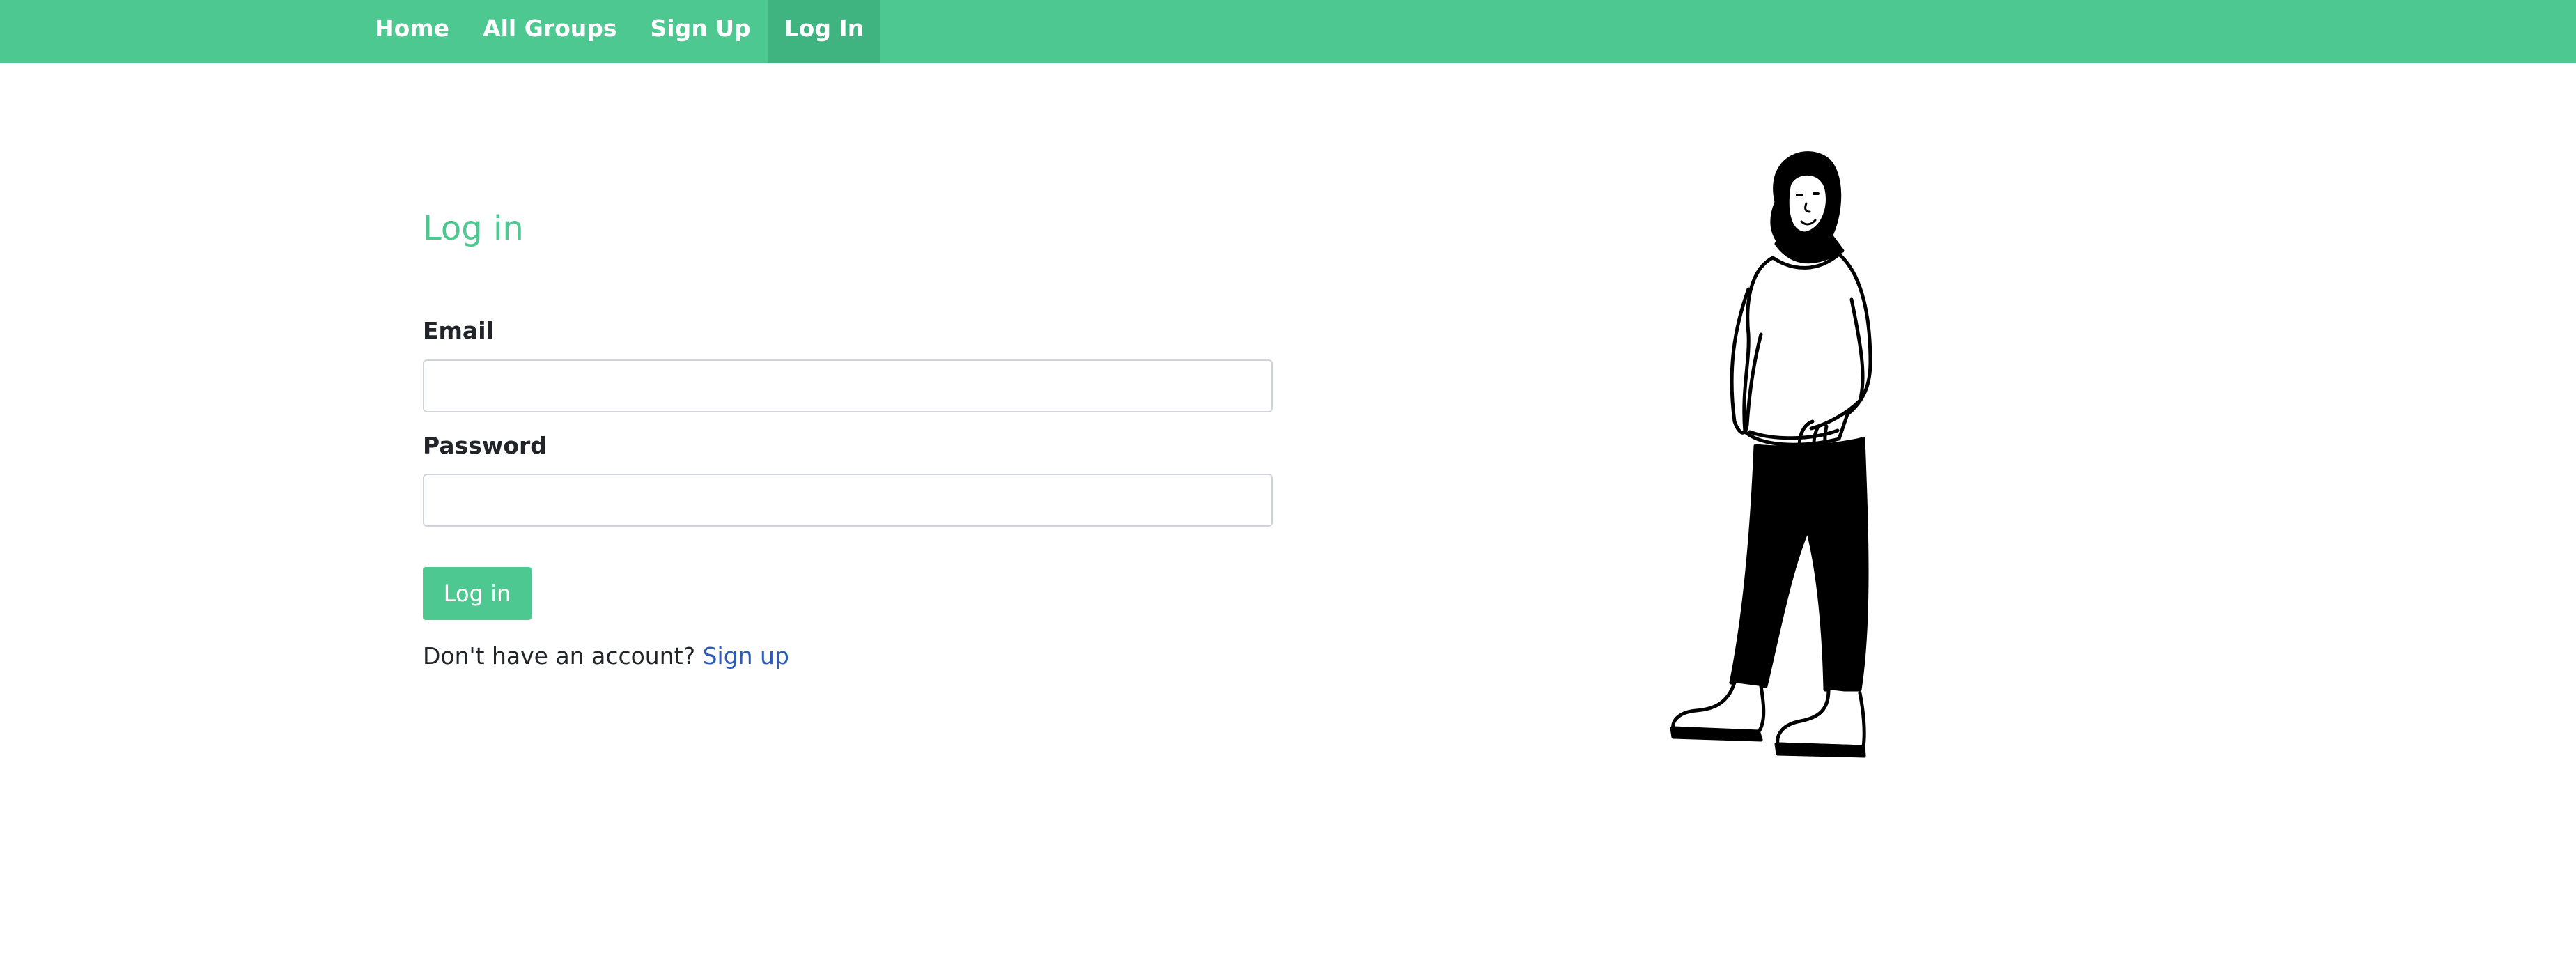  What do you see at coordinates (559, 655) in the screenshot?
I see `signup-prompt-text: Don't have an account?` at bounding box center [559, 655].